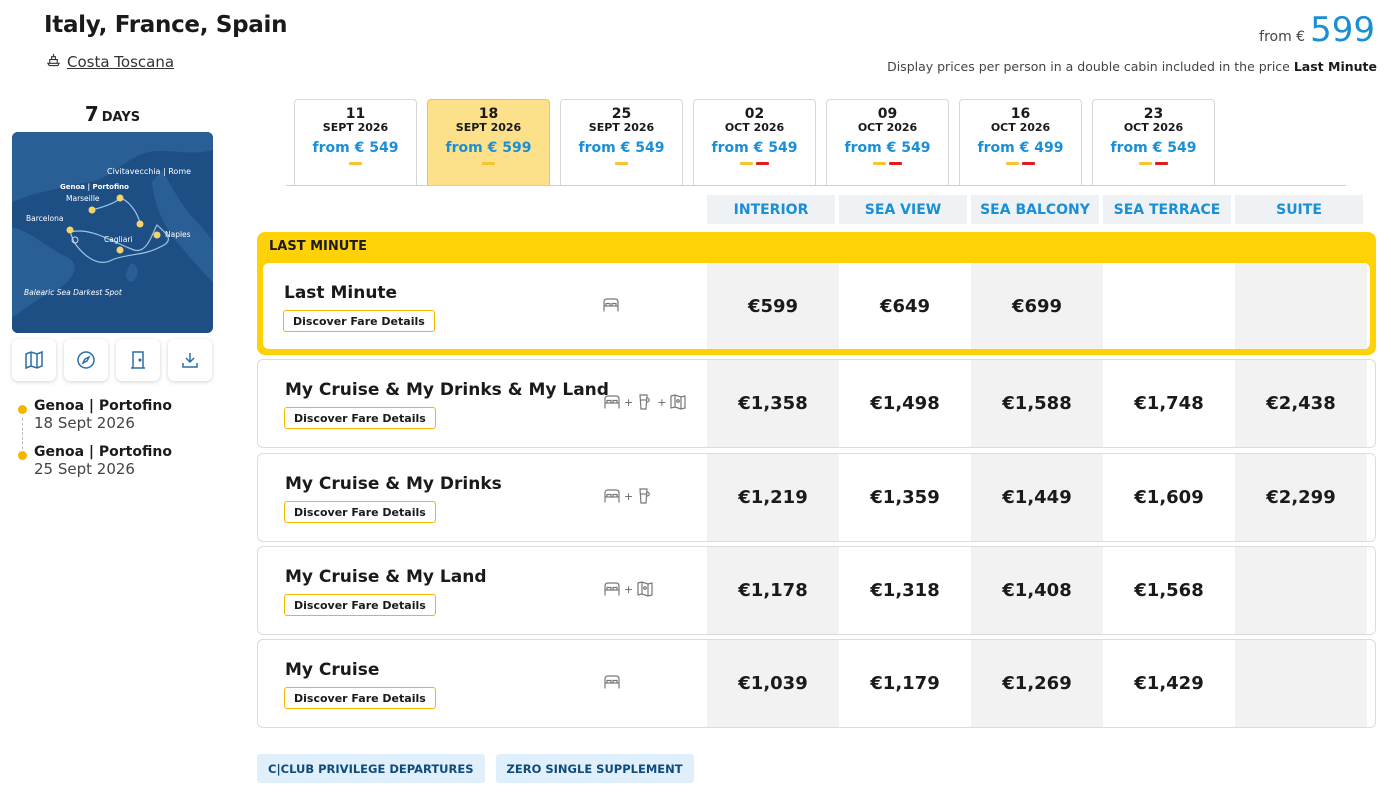 The image size is (1391, 800). I want to click on price-cell: €1,358, so click(773, 403).